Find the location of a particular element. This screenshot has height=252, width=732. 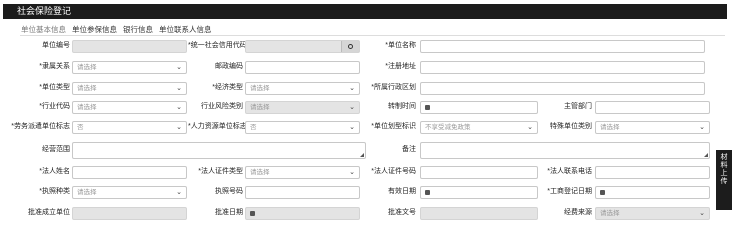

unit-name-label: 单位名称 is located at coordinates (393, 46).